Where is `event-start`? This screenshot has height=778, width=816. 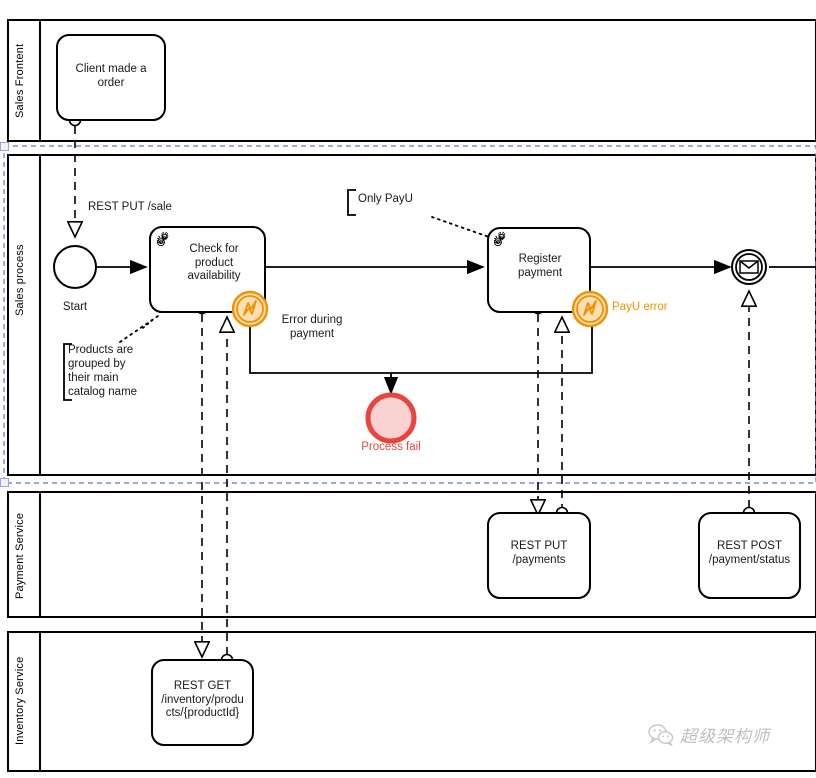
event-start is located at coordinates (75, 267).